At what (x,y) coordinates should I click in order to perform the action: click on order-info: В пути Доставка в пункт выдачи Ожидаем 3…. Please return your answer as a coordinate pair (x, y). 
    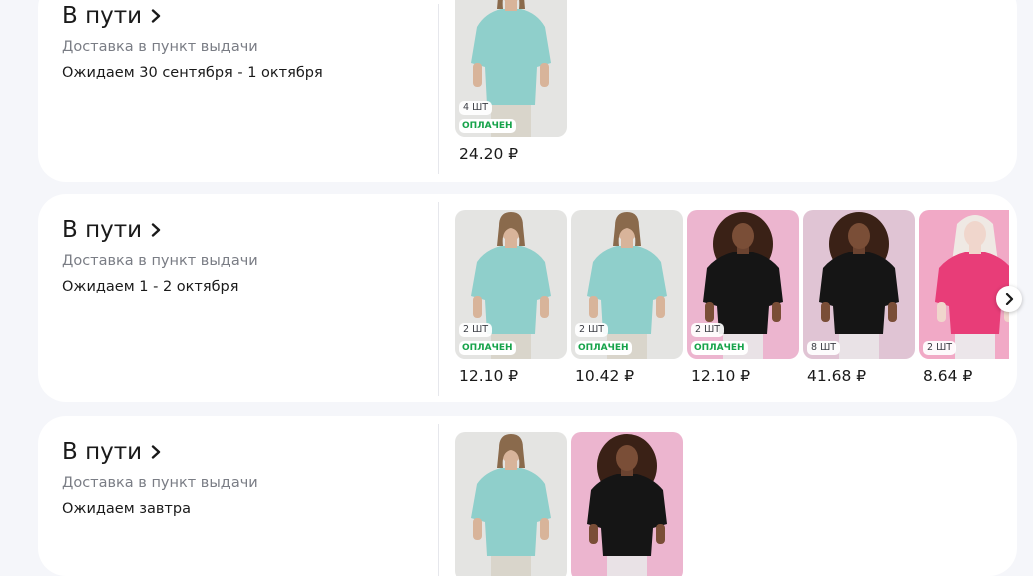
    Looking at the image, I should click on (247, 42).